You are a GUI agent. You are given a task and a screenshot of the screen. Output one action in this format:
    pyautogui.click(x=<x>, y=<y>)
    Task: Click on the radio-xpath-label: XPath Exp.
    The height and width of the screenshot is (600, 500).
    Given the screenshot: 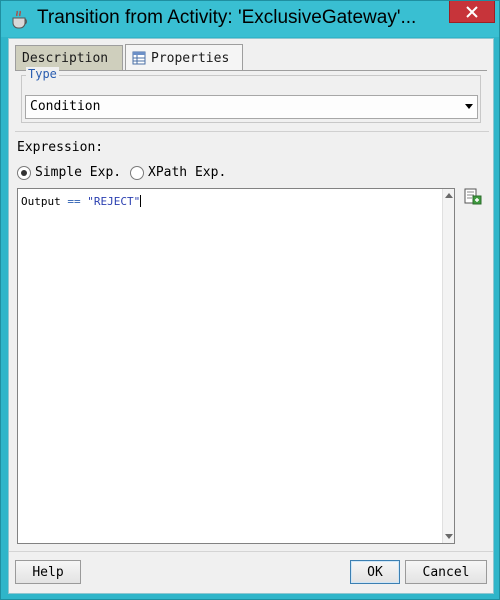 What is the action you would take?
    pyautogui.click(x=187, y=172)
    